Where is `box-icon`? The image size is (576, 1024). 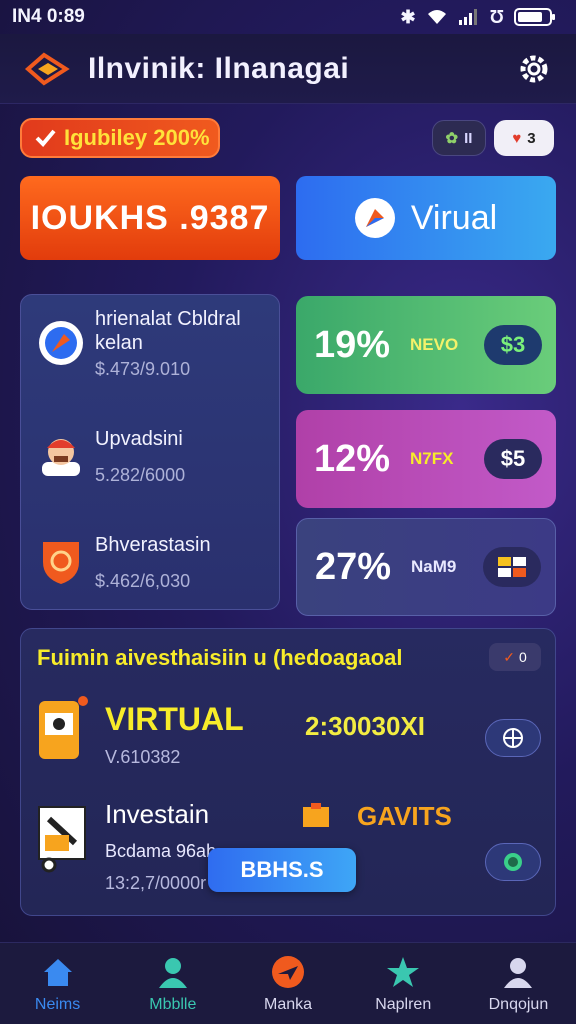 box-icon is located at coordinates (316, 815).